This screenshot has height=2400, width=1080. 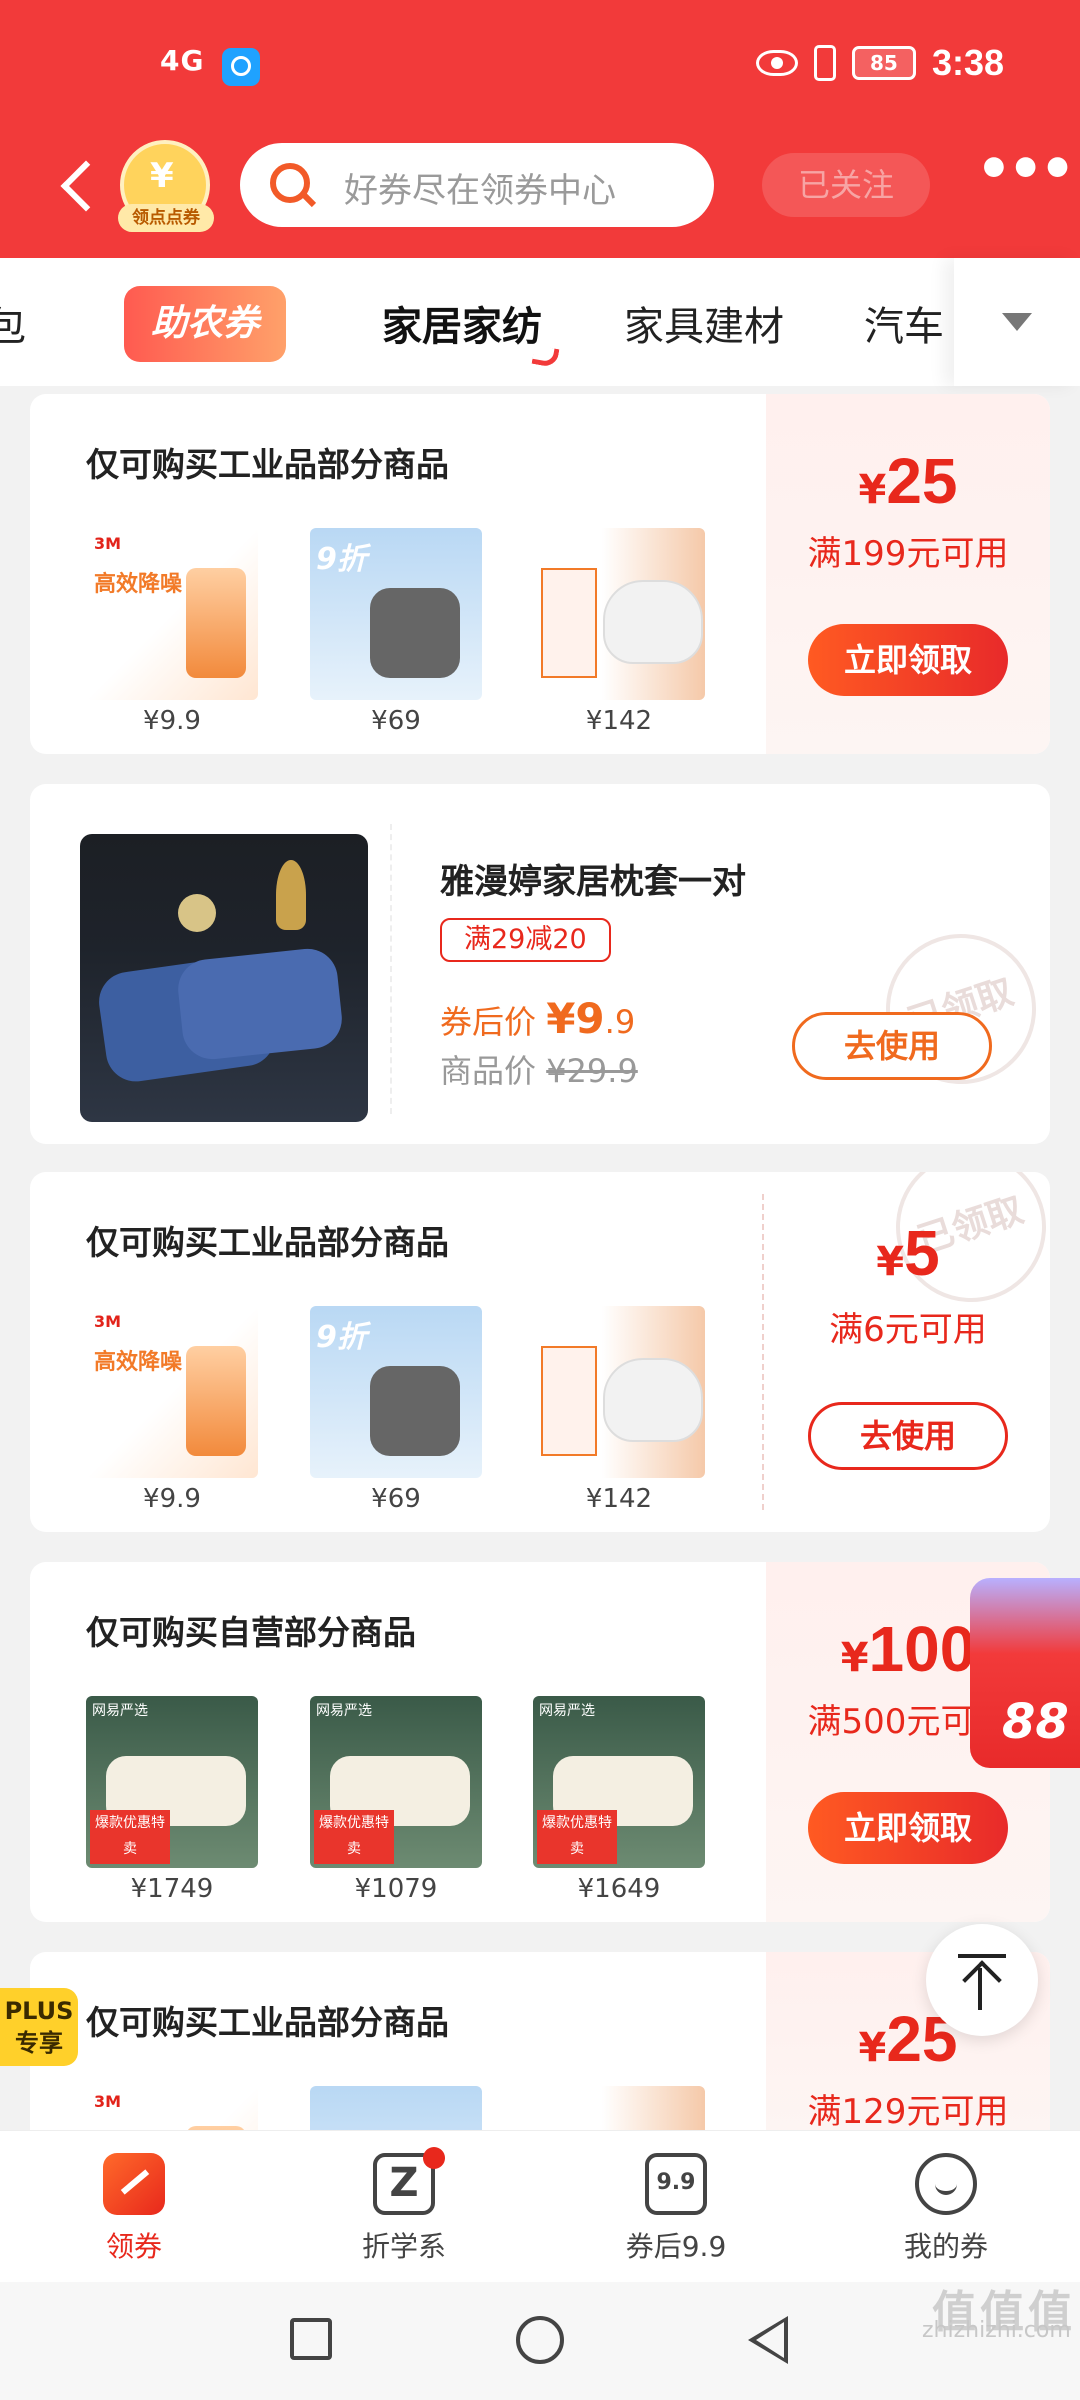 I want to click on bottom-nav: 领券 Z 折学系 9.9 券后9.9 我的券, so click(x=540, y=2206).